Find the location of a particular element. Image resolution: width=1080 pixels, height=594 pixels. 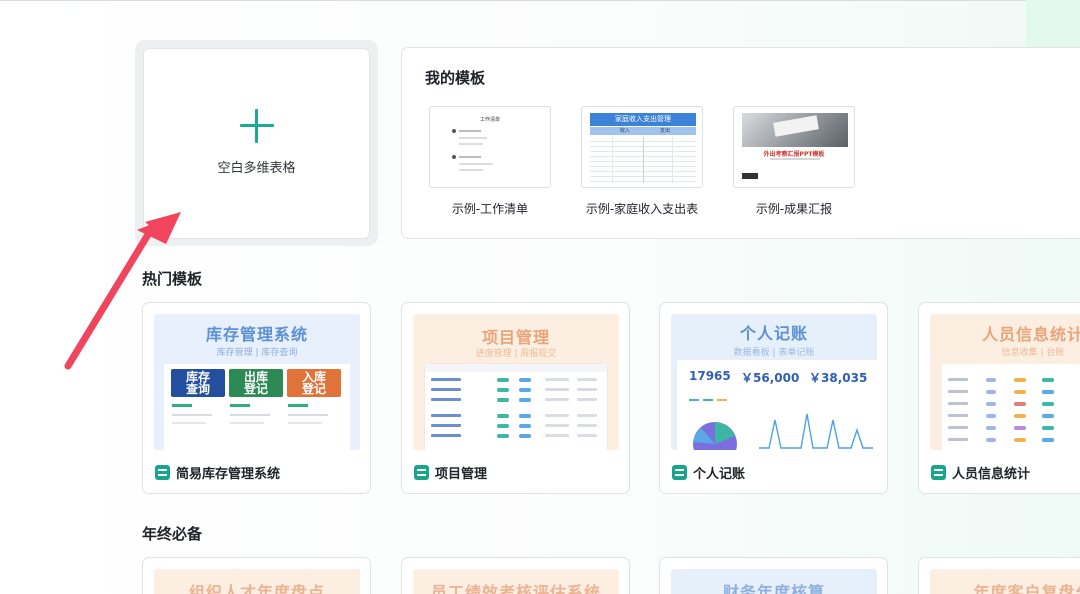

preview-title: 年度客户复盘分 is located at coordinates (1026, 588).